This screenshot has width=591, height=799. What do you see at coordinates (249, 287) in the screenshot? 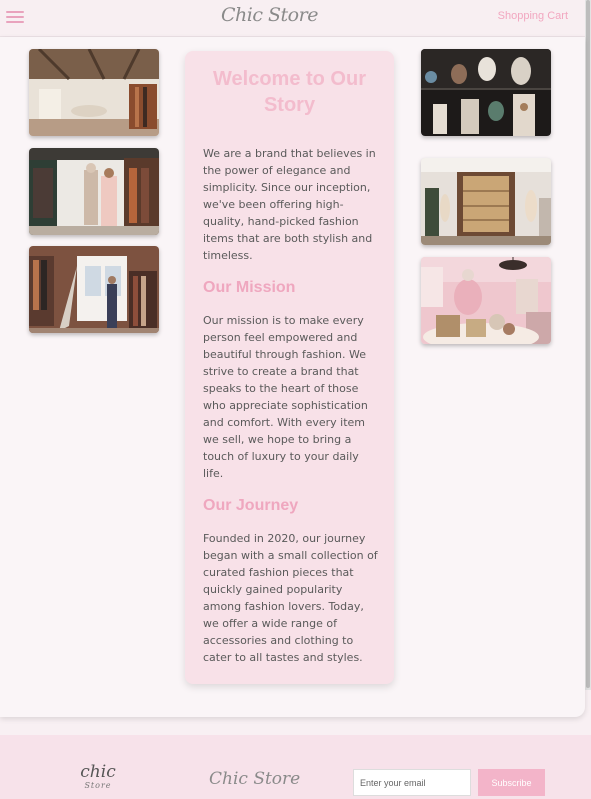
I see `mission-heading: Our Mission` at bounding box center [249, 287].